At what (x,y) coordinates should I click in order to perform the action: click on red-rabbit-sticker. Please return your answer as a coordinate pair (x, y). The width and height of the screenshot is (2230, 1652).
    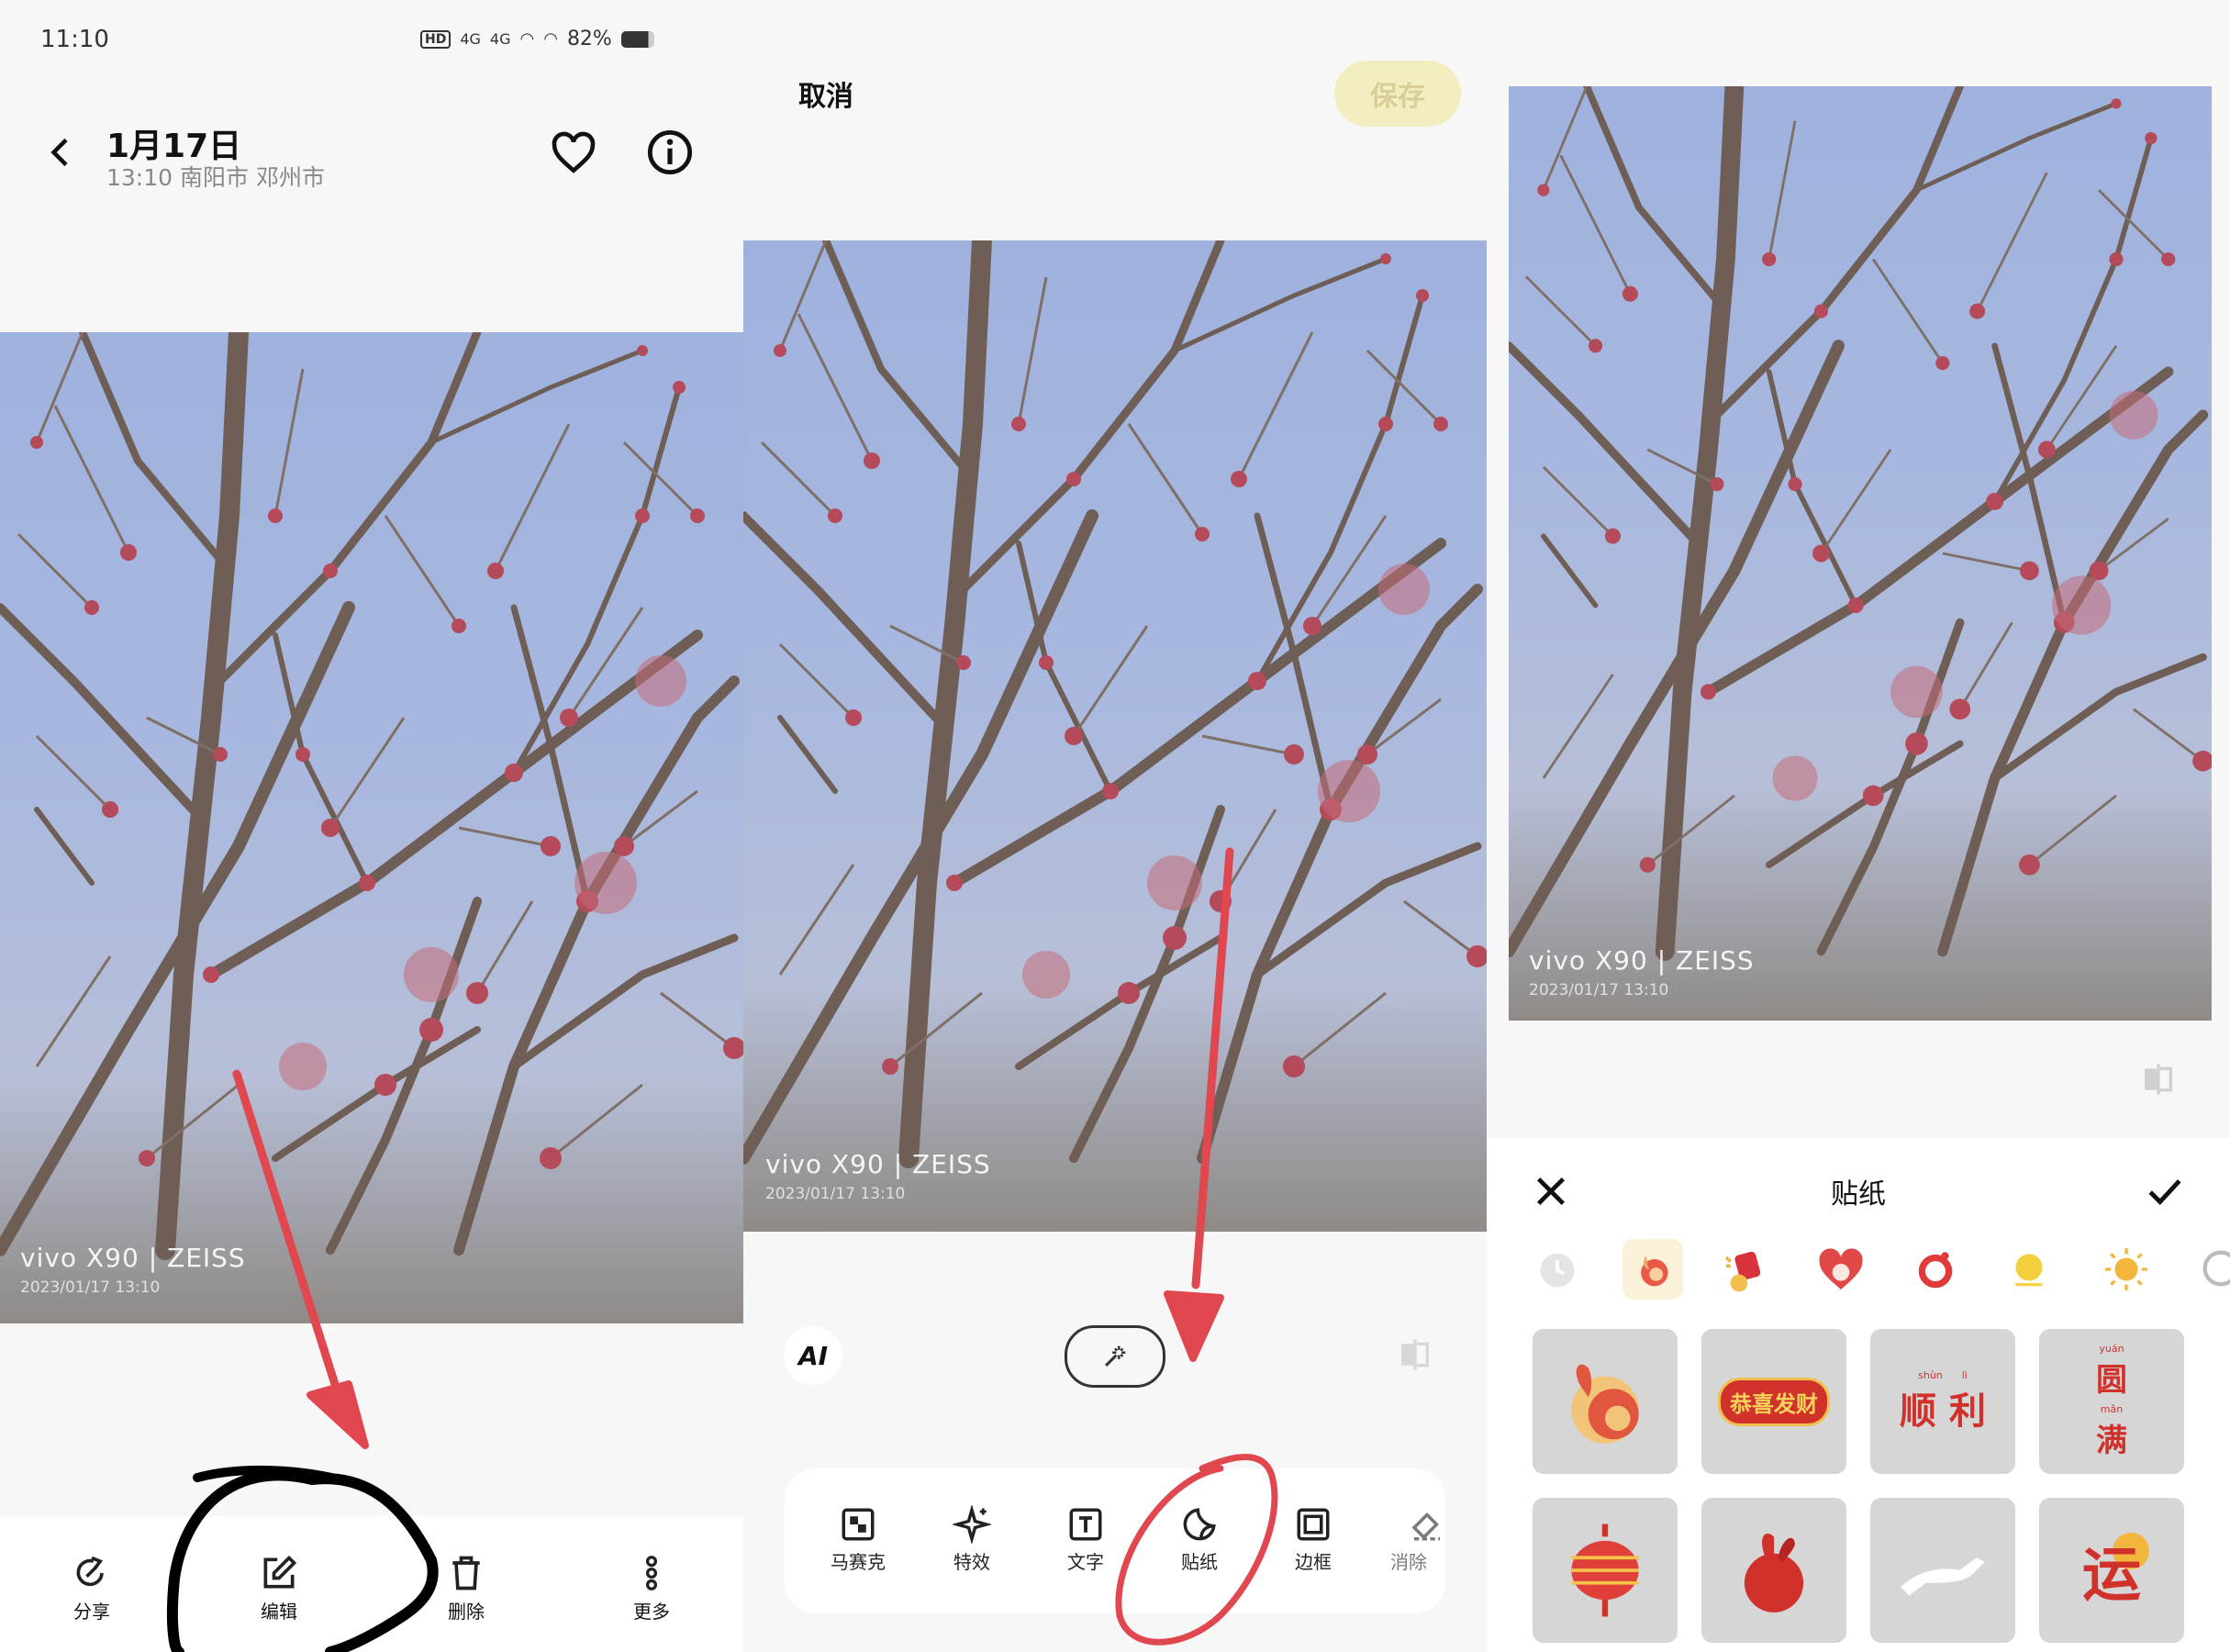
    Looking at the image, I should click on (1773, 1571).